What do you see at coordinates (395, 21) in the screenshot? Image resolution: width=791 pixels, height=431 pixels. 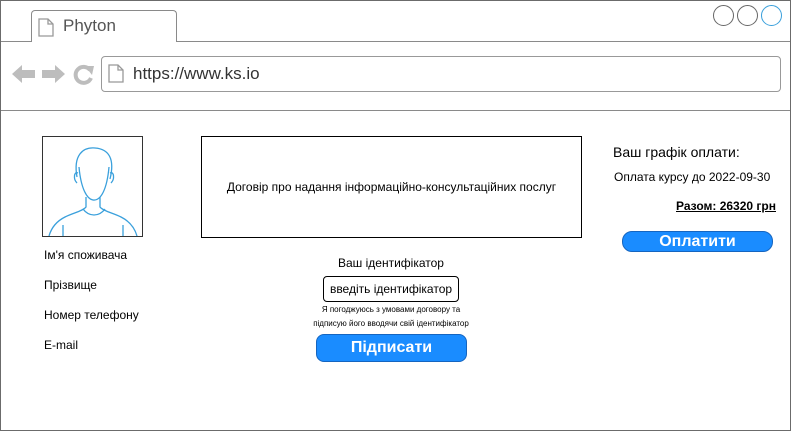 I see `tab-bar: Phyton` at bounding box center [395, 21].